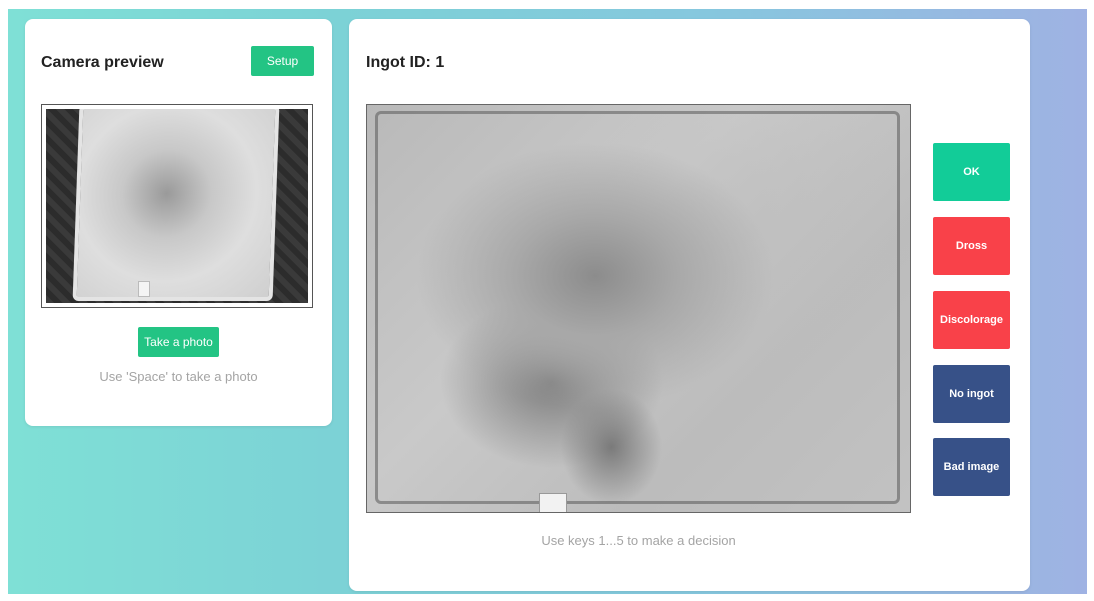  I want to click on decision-hint: Use keys 1...5 to make a decision, so click(638, 540).